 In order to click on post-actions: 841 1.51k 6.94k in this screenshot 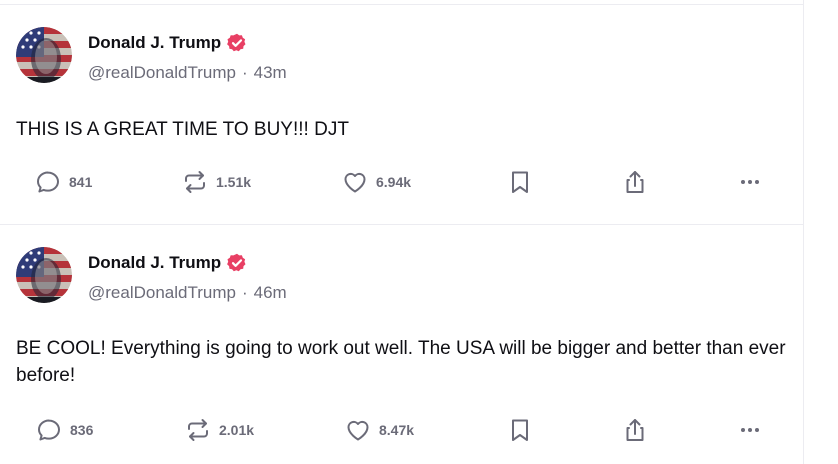, I will do `click(401, 182)`.